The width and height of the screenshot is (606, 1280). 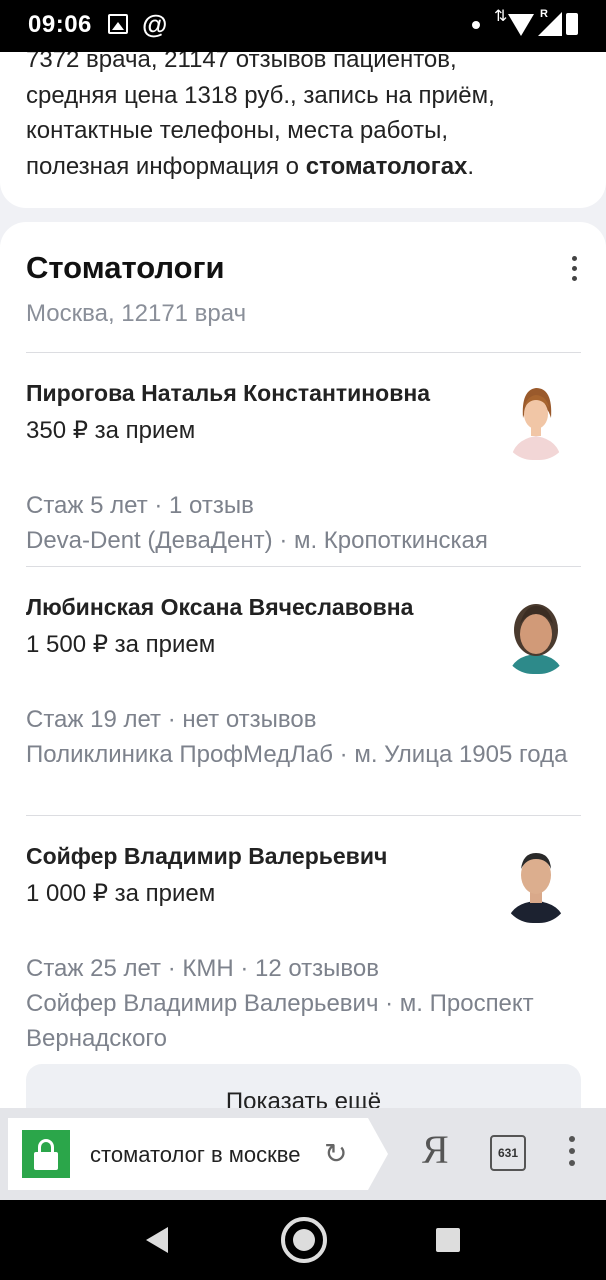 I want to click on browser-menu-icon, so click(x=572, y=1154).